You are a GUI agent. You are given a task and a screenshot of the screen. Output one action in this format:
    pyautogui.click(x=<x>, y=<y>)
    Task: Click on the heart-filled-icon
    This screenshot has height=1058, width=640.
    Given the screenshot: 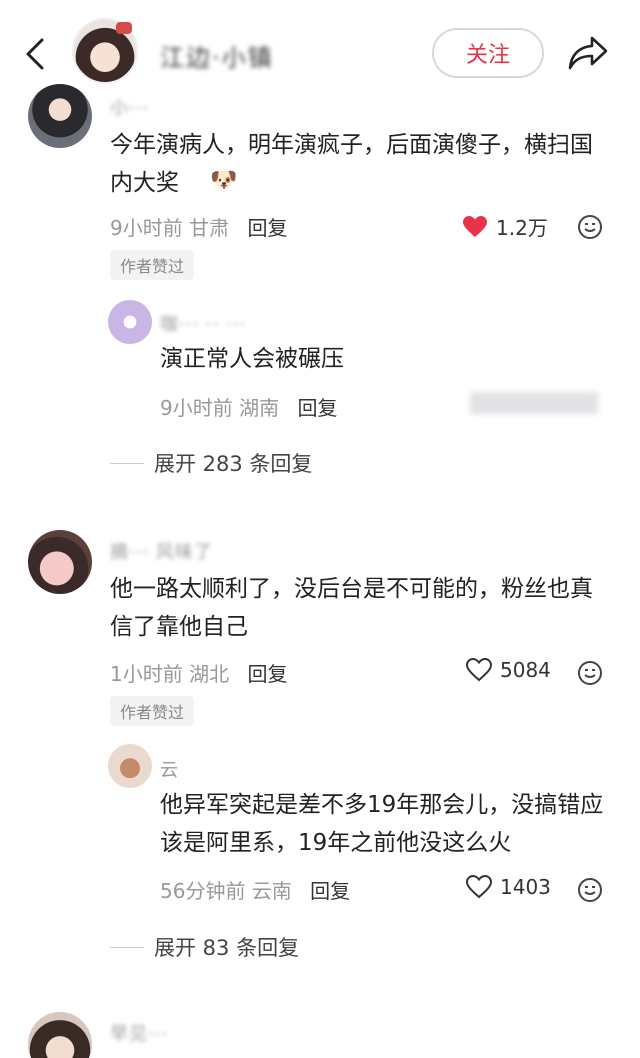 What is the action you would take?
    pyautogui.click(x=475, y=226)
    